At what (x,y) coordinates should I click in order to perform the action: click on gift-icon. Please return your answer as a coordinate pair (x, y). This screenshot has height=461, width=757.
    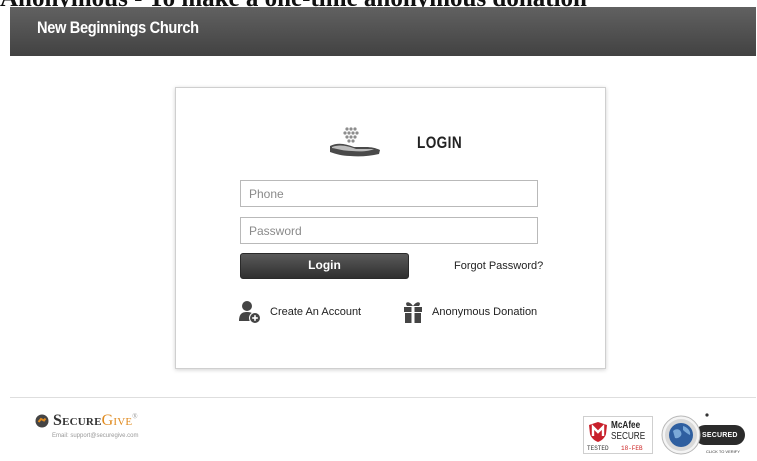
    Looking at the image, I should click on (413, 312).